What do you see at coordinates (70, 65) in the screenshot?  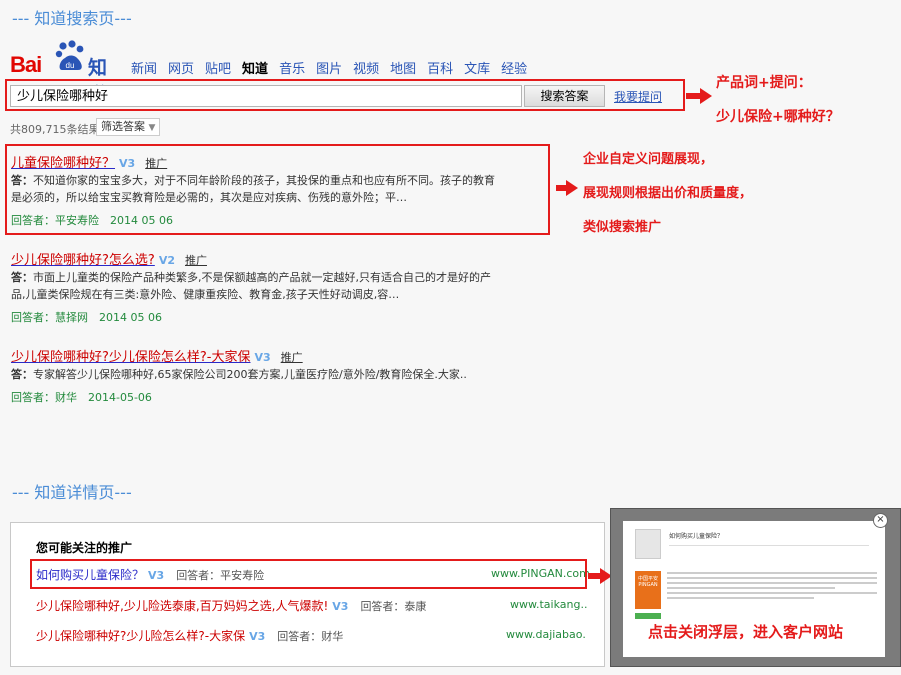 I see `logo-text-du: du` at bounding box center [70, 65].